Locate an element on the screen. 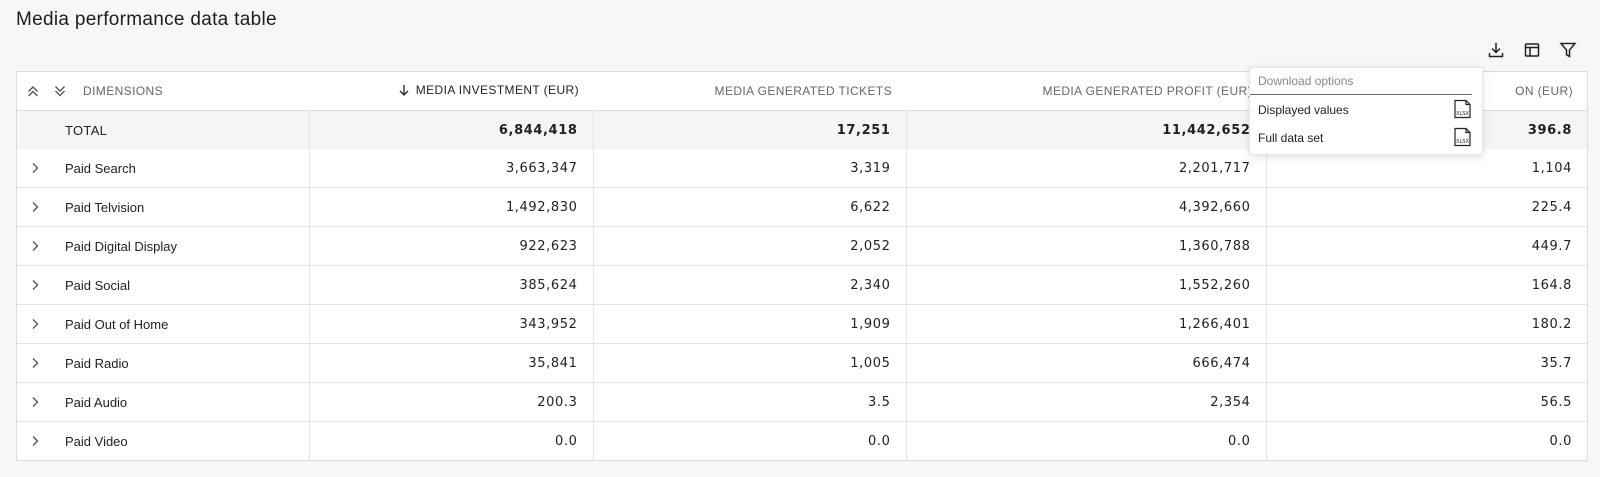  total-tickets-cell: 17,251 is located at coordinates (749, 129).